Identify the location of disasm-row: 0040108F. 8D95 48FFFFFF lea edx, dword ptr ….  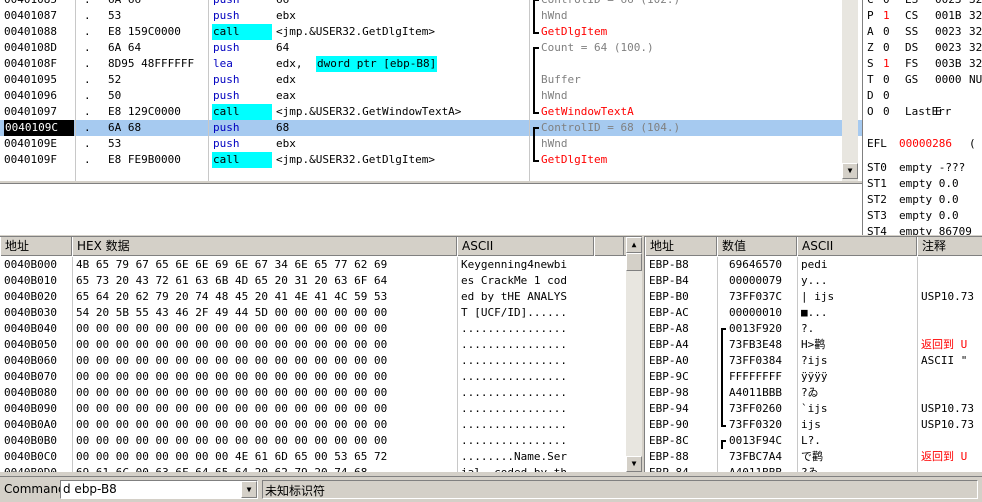
(431, 64).